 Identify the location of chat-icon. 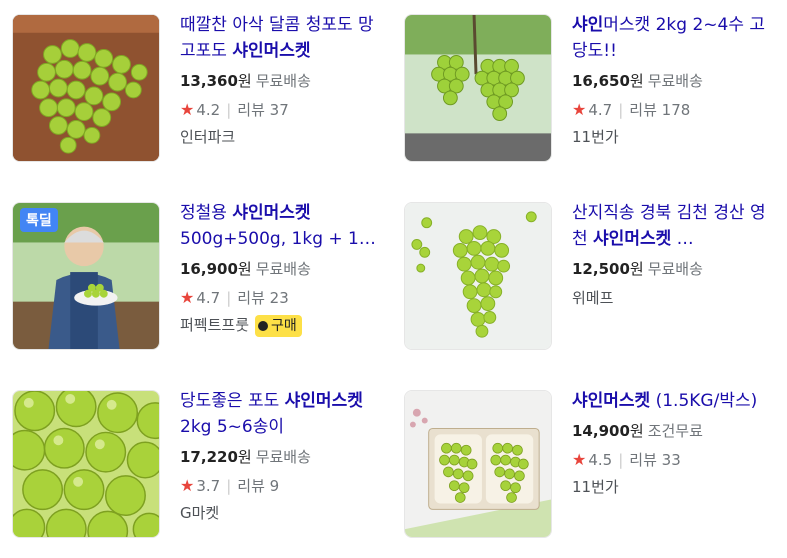
(263, 326).